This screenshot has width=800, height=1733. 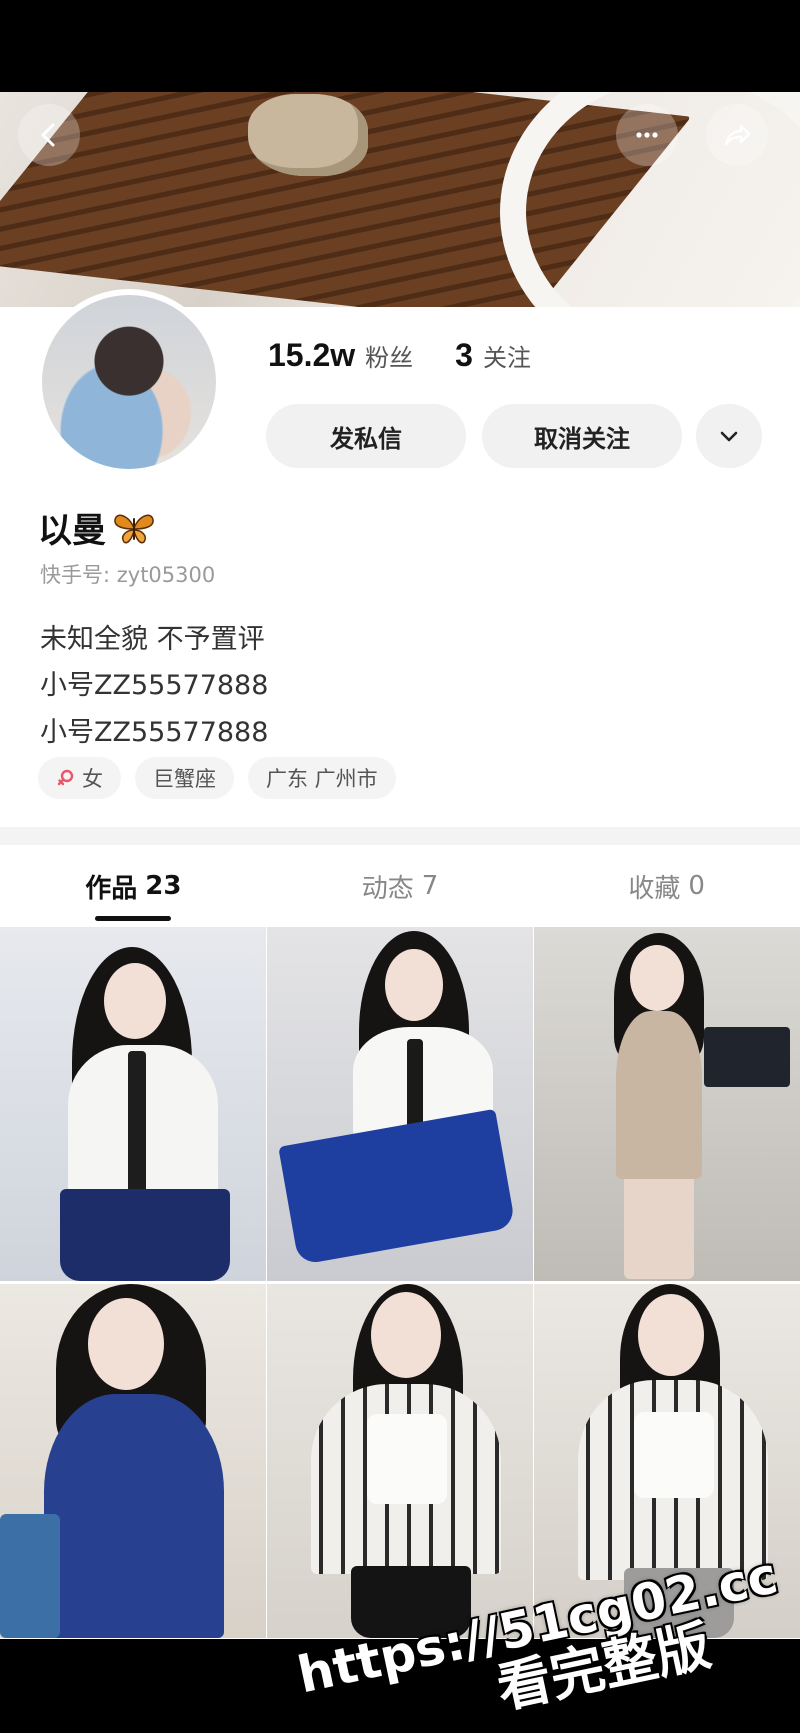 What do you see at coordinates (311, 355) in the screenshot?
I see `followers-count: 15.2w` at bounding box center [311, 355].